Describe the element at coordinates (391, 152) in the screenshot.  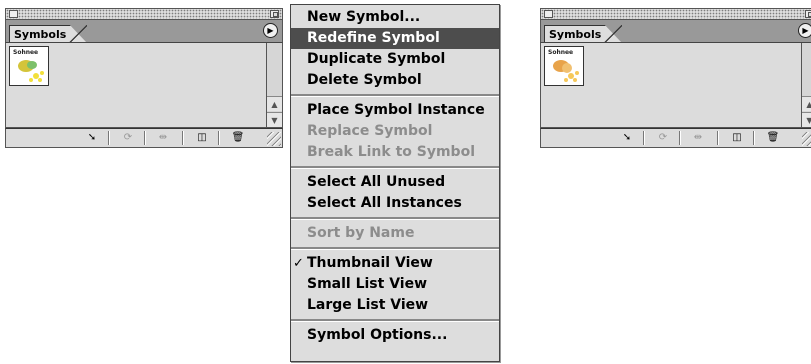
I see `menu-item-break-link-to-symbol: Break Link to Symbol` at that location.